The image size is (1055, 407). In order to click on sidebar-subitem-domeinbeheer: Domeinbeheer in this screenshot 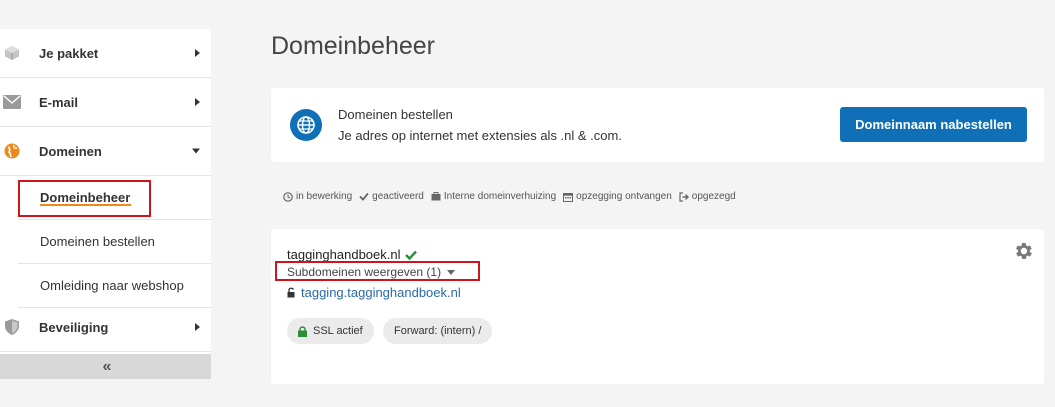, I will do `click(114, 198)`.